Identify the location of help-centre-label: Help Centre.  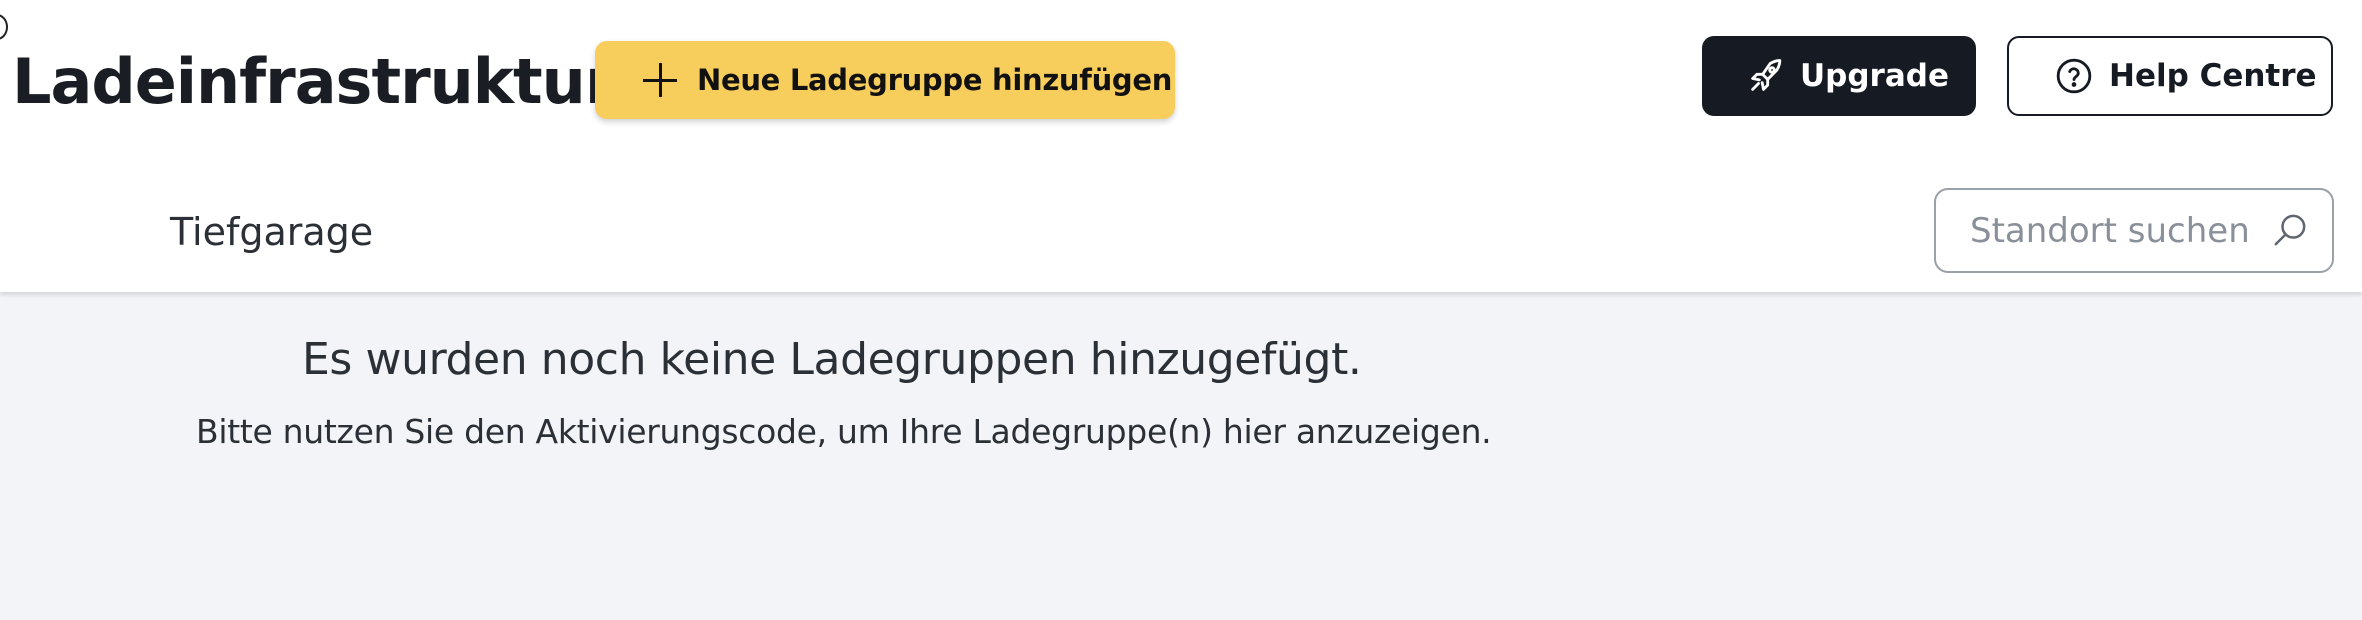
(2213, 76).